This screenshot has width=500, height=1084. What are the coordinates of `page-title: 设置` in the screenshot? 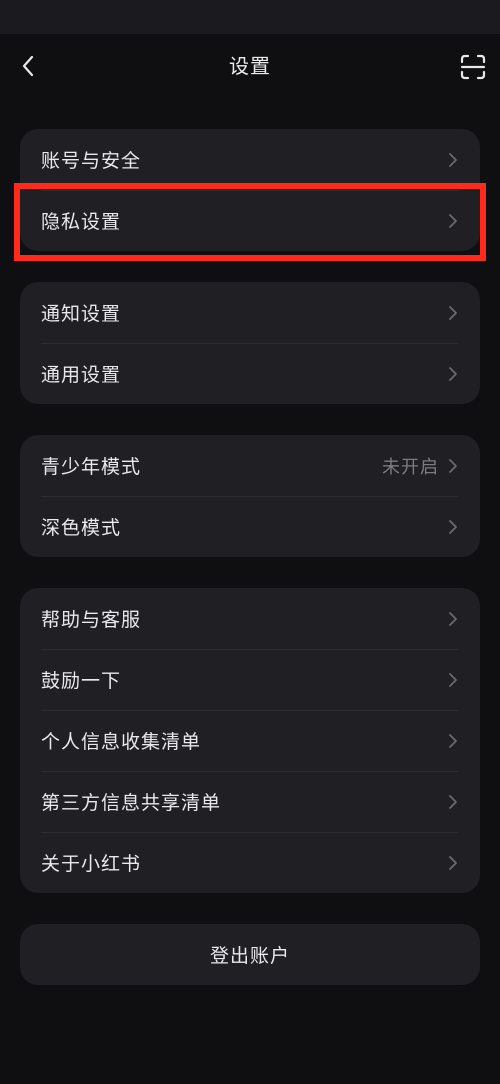 It's located at (250, 66).